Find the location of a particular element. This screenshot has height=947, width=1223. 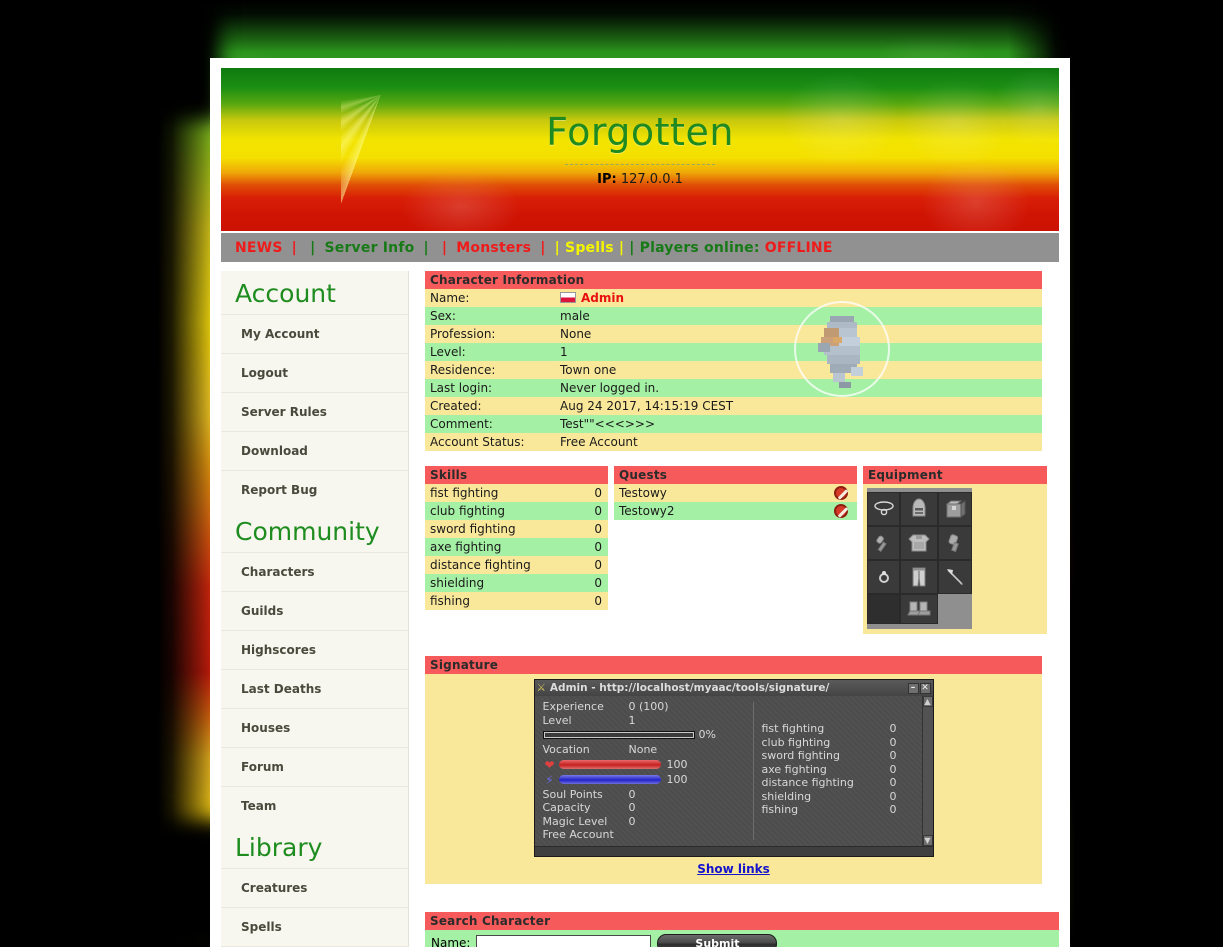

sidebar-item-highscores: Highscores is located at coordinates (314, 649).